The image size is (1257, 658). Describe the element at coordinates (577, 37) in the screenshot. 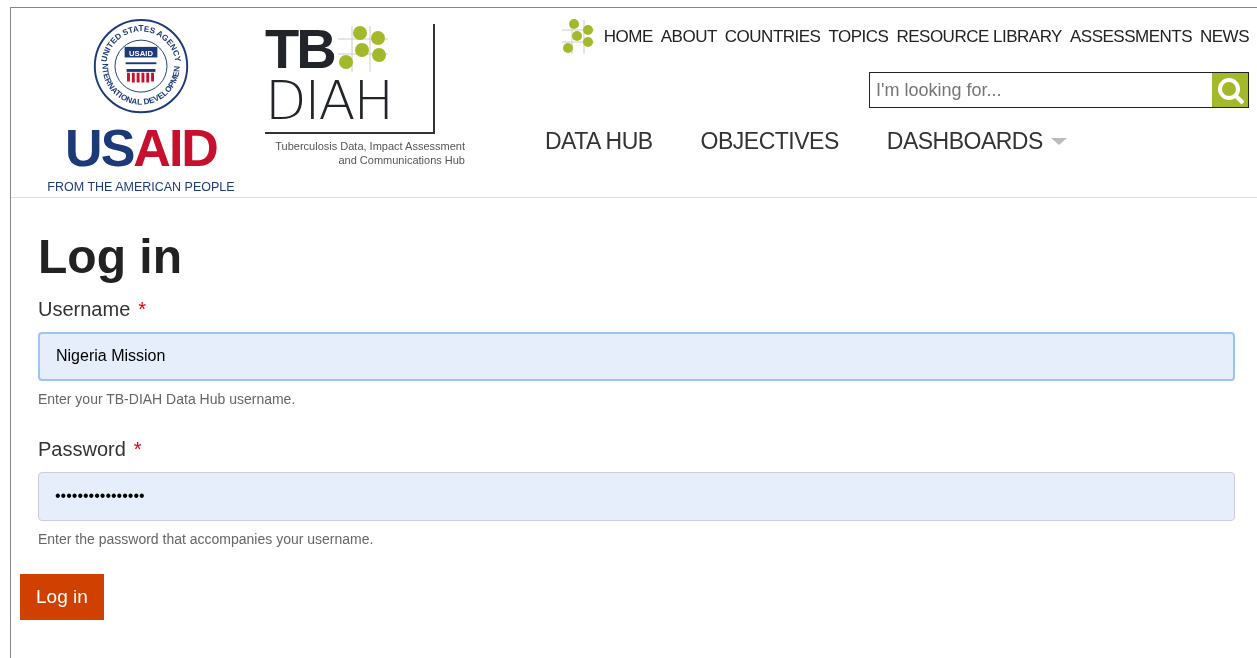

I see `dots-icon` at that location.